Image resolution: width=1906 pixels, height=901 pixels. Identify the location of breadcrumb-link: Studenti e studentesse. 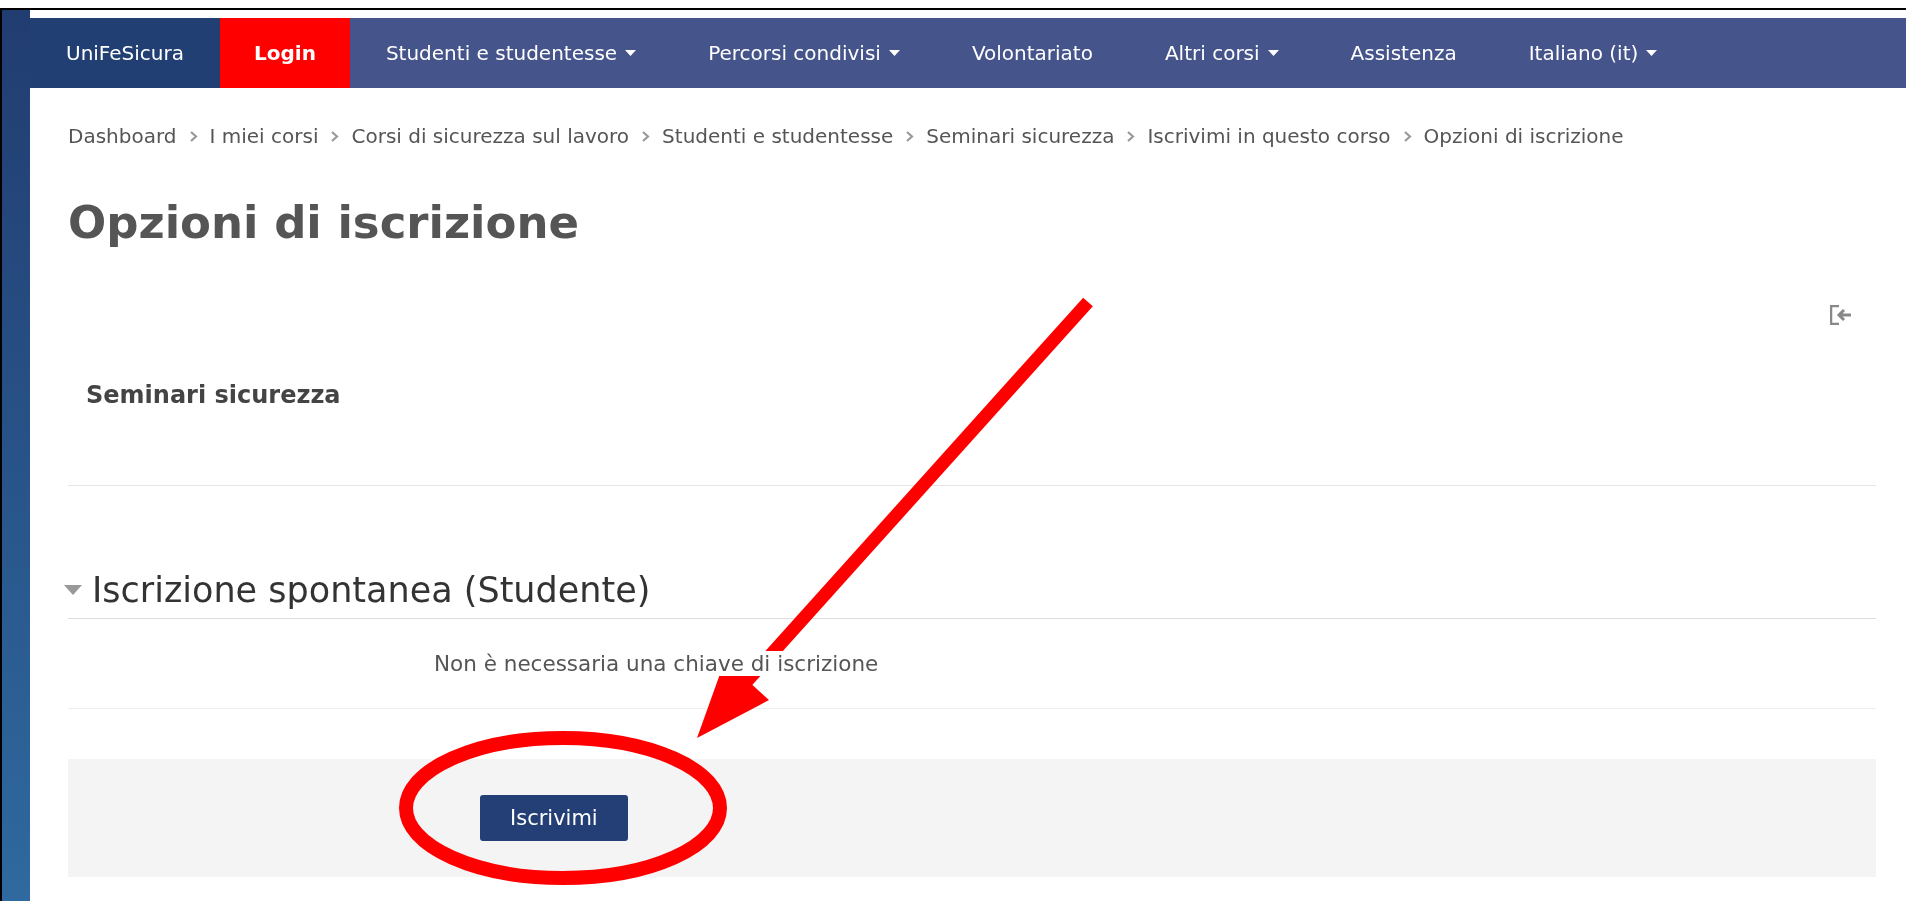
(778, 136).